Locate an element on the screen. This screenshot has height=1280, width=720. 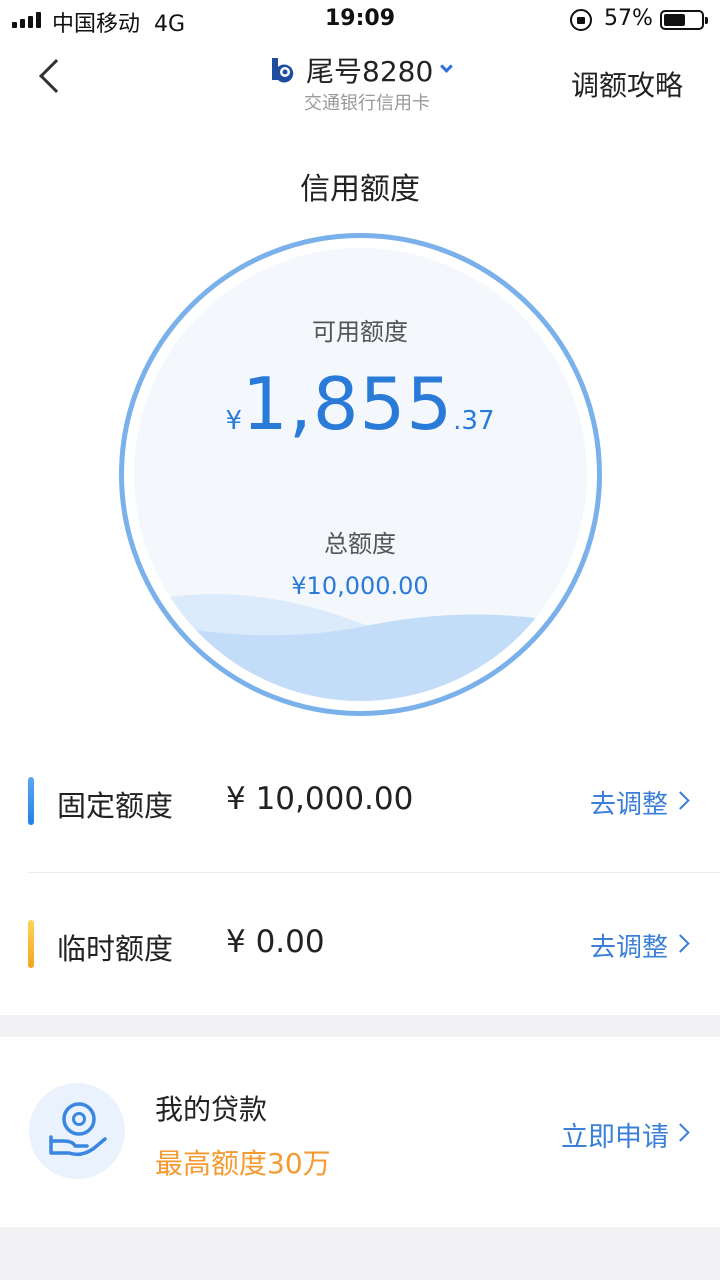
available-integer: 1,855 is located at coordinates (348, 404).